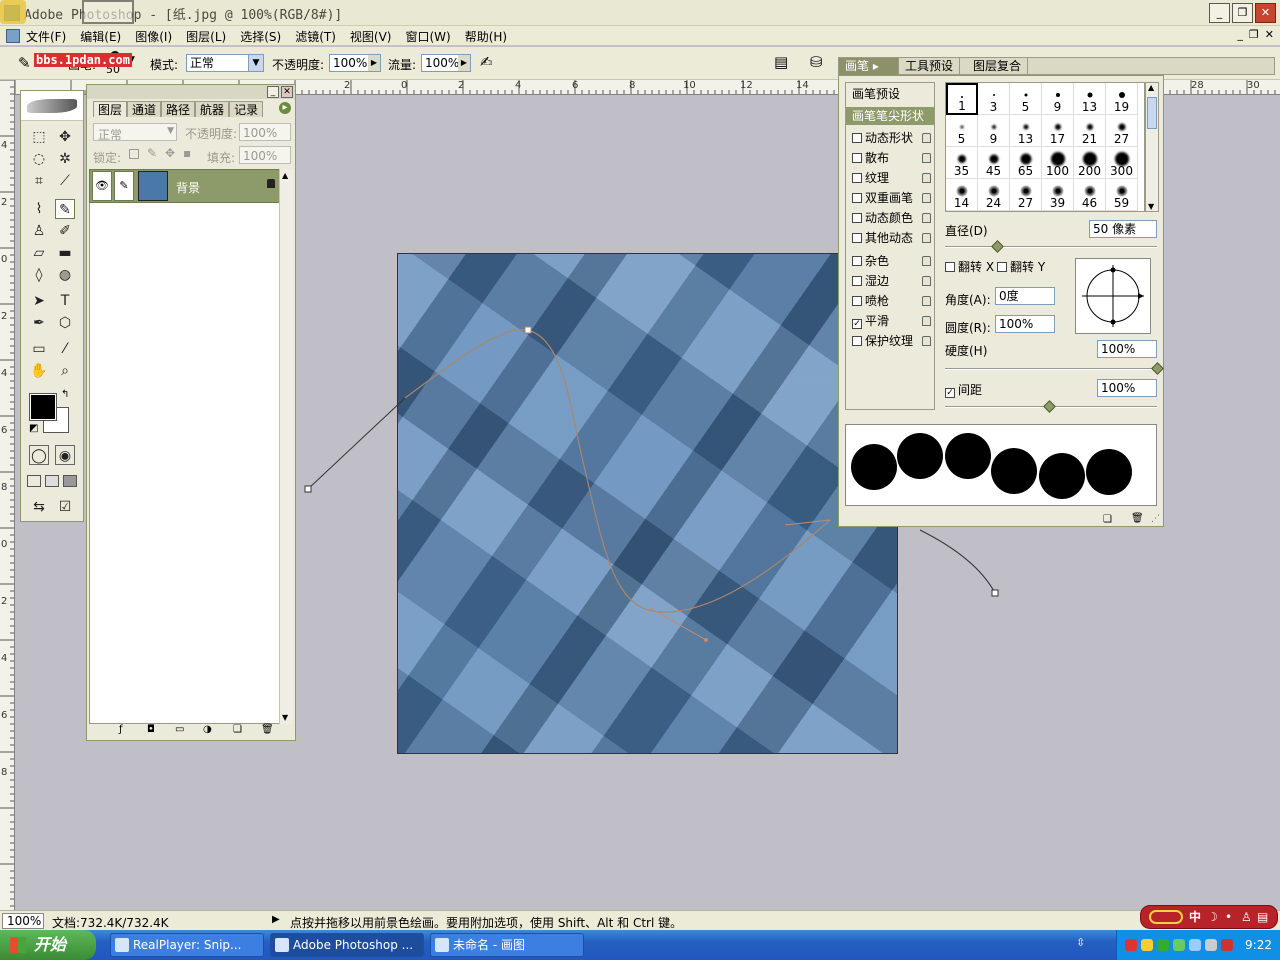  I want to click on brush-option-1: 散布, so click(890, 158).